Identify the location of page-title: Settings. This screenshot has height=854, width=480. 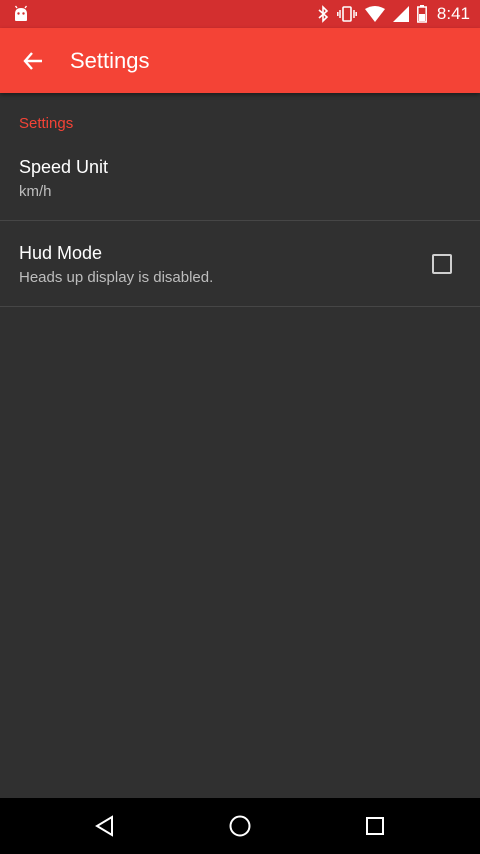
(110, 60).